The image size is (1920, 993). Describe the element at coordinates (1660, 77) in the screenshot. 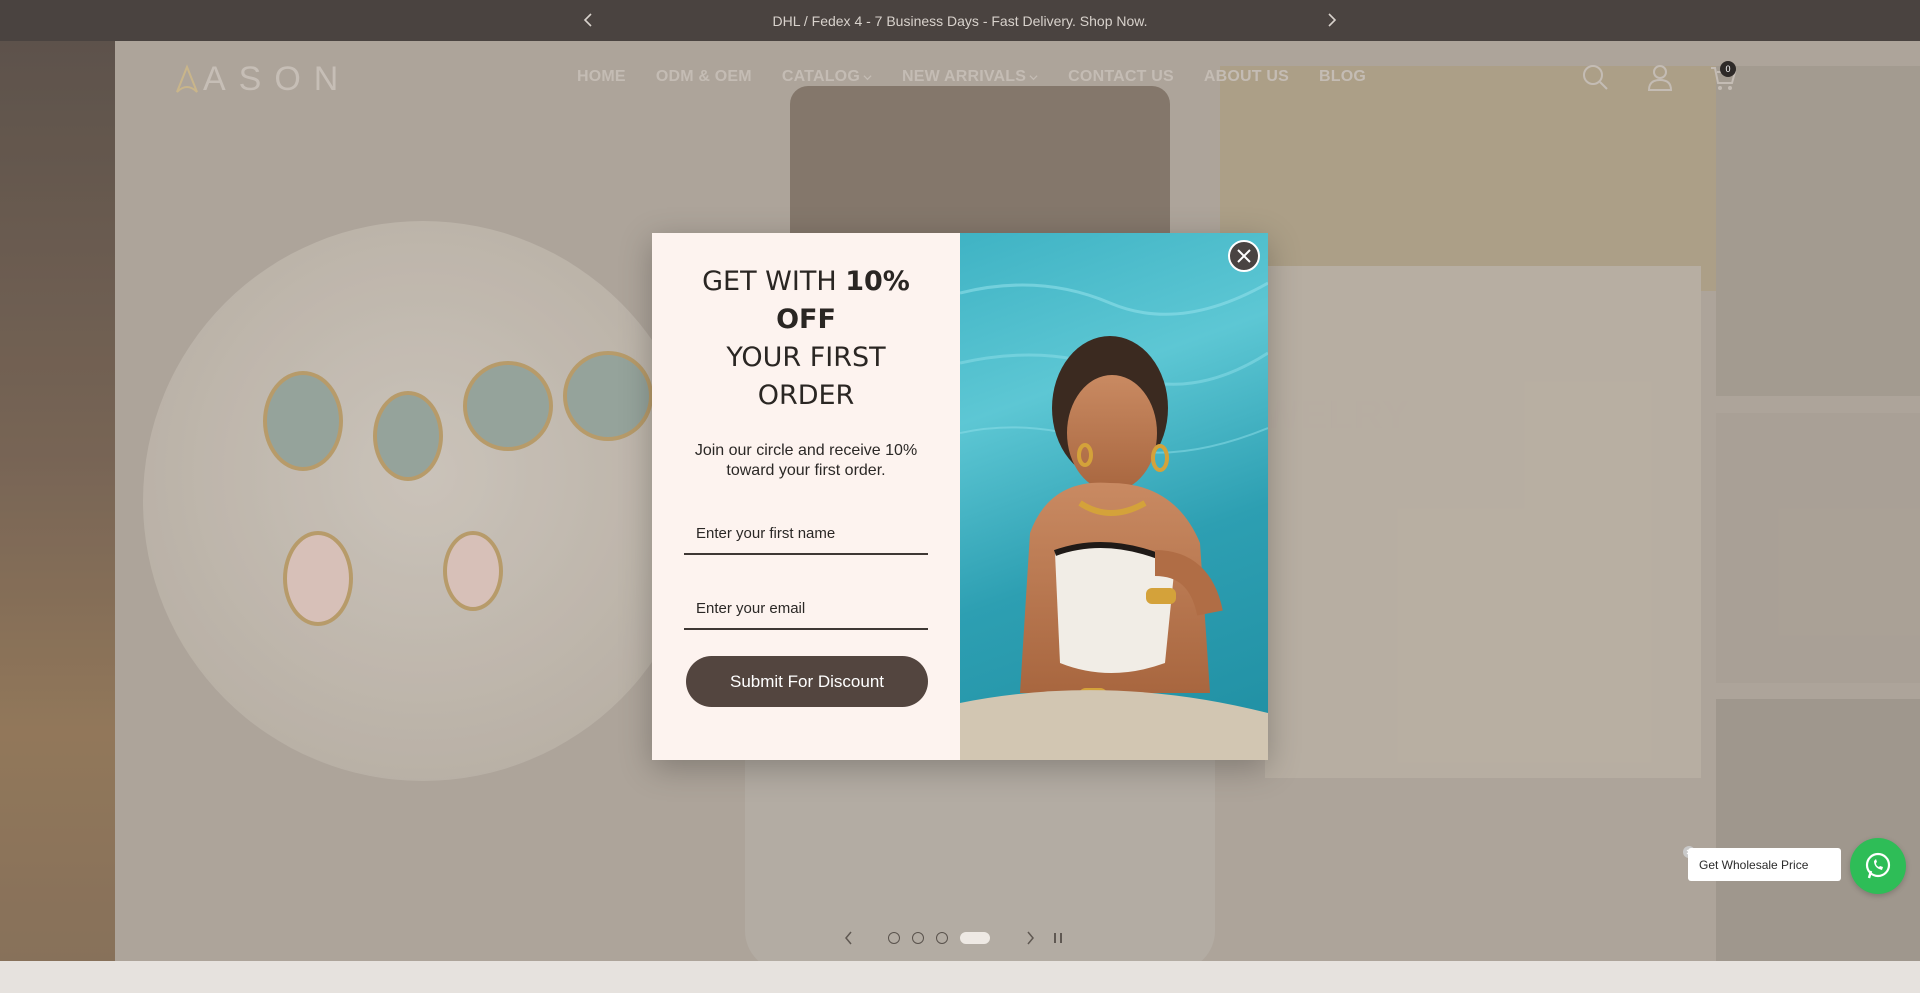

I see `user-icon` at that location.